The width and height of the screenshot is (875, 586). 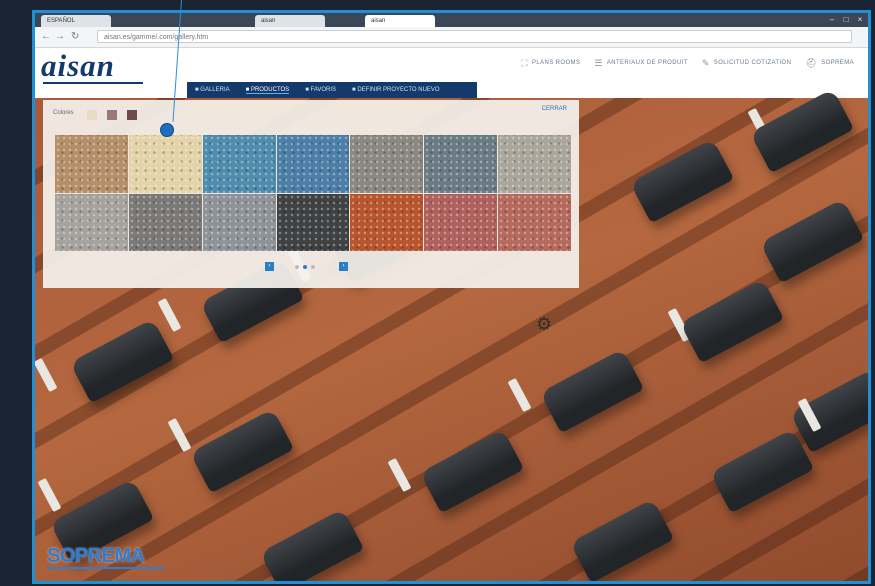 I want to click on helmet-icon: ⛑, so click(x=811, y=62).